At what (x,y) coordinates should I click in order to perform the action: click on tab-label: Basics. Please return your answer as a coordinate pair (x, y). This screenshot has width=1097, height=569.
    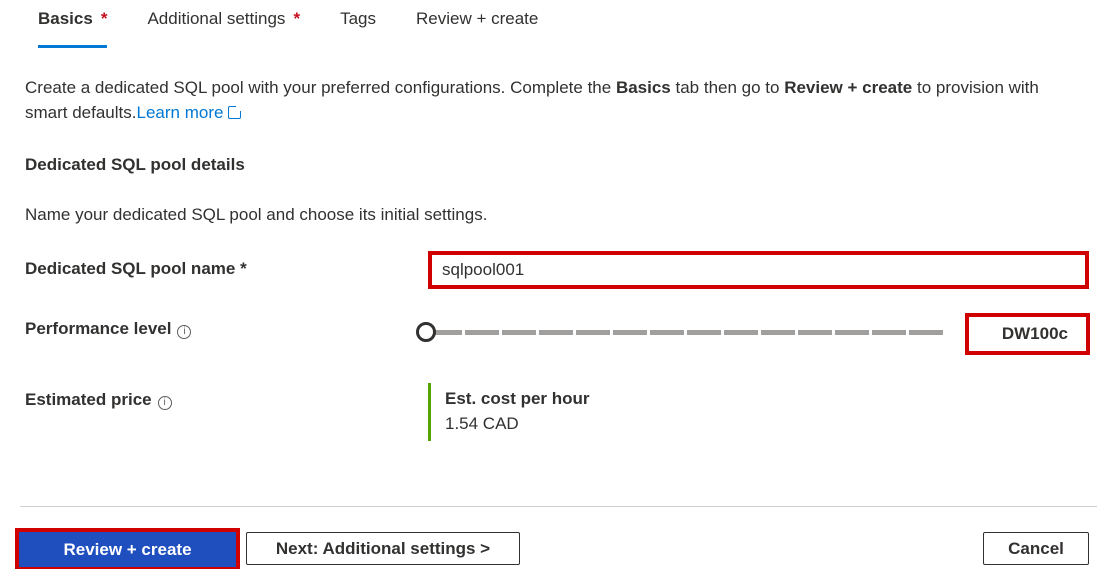
    Looking at the image, I should click on (65, 18).